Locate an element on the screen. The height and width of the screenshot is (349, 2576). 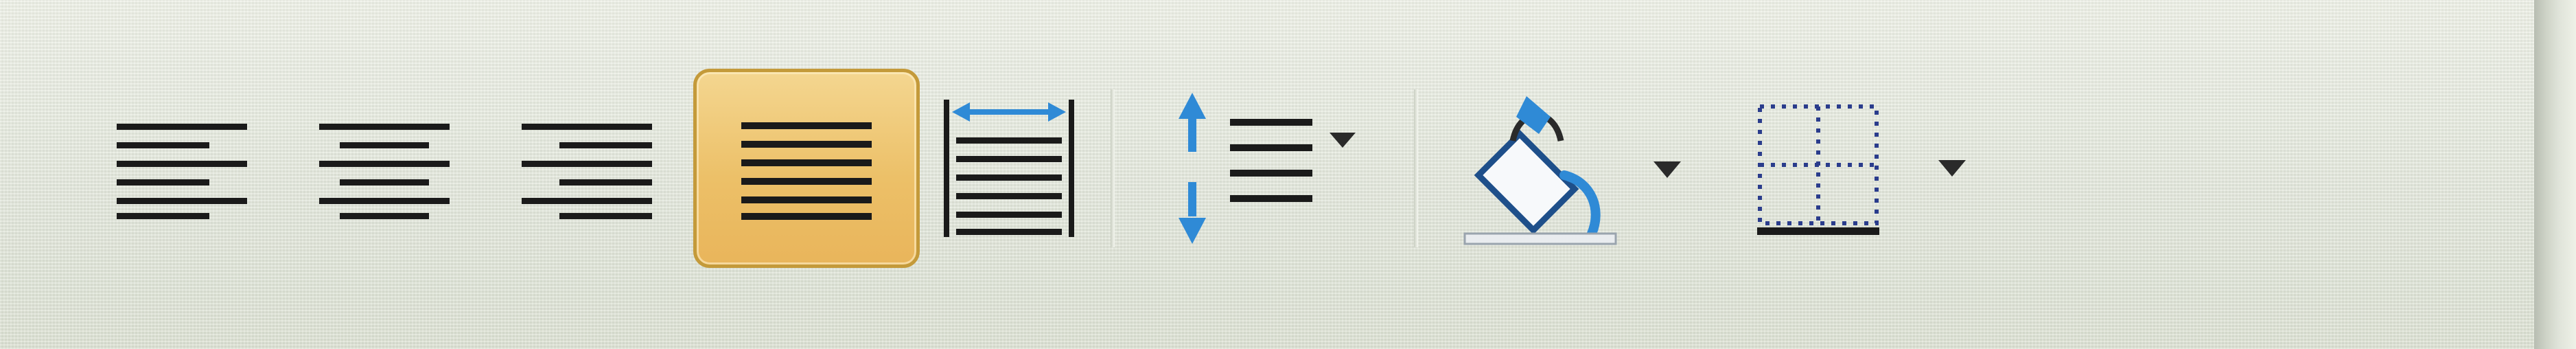
borders-icon is located at coordinates (1861, 169).